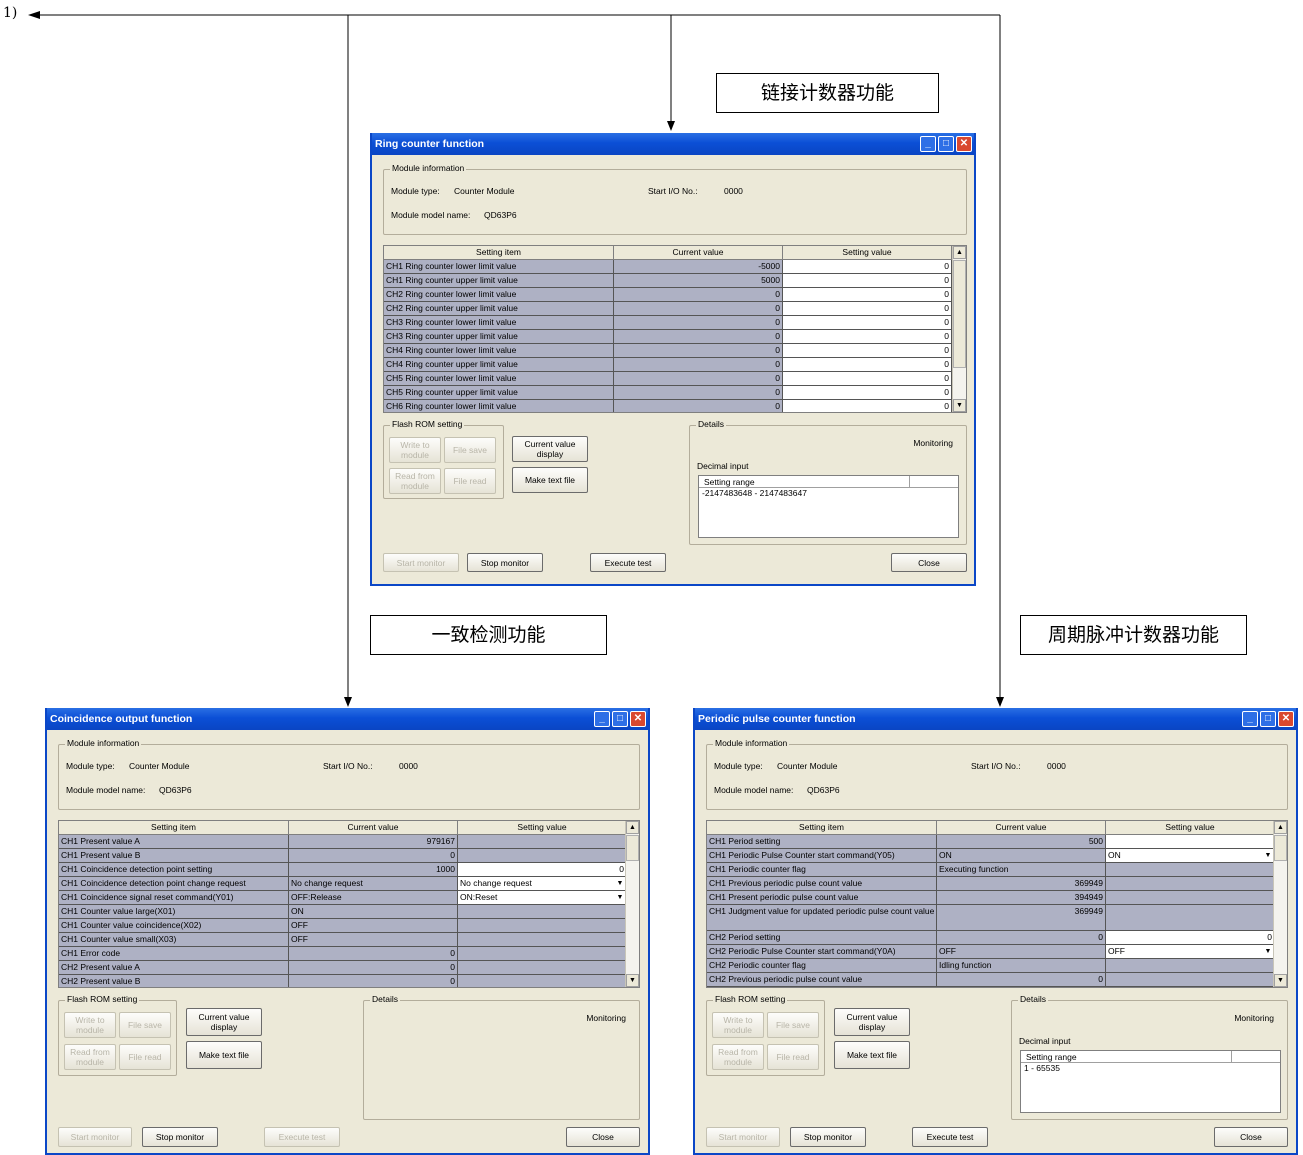  Describe the element at coordinates (668, 337) in the screenshot. I see `table-row: CH3 Ring counter upper limit value 0 0` at that location.